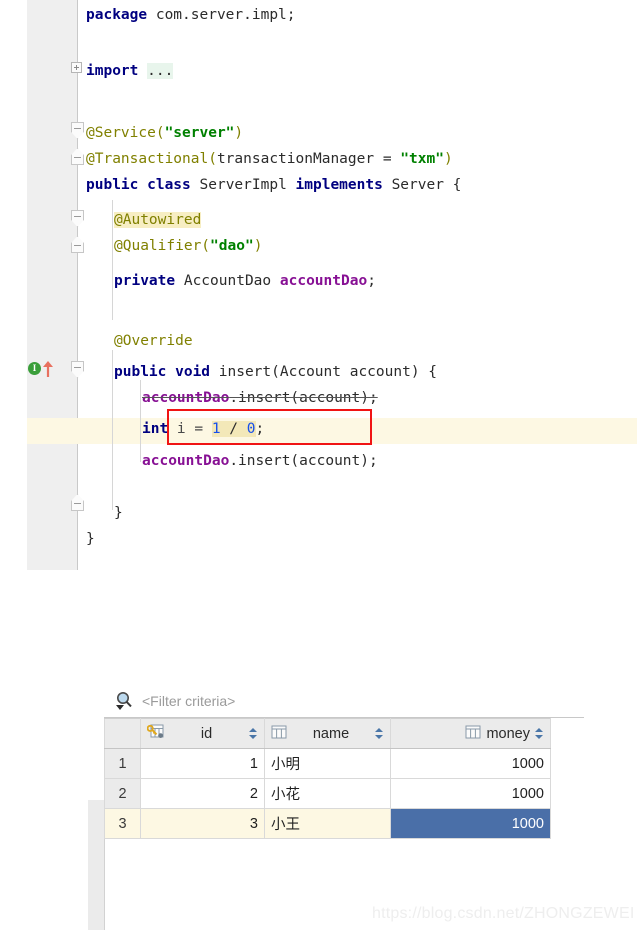  I want to click on code-token: transactionManager =, so click(308, 159).